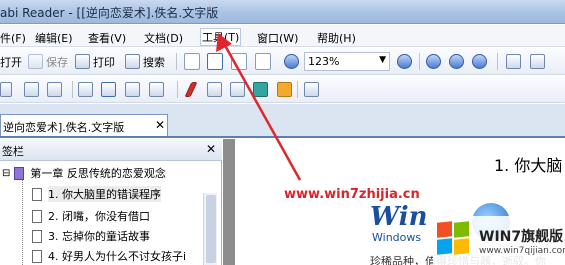 The height and width of the screenshot is (265, 565). I want to click on menu-document: 文档(D), so click(163, 38).